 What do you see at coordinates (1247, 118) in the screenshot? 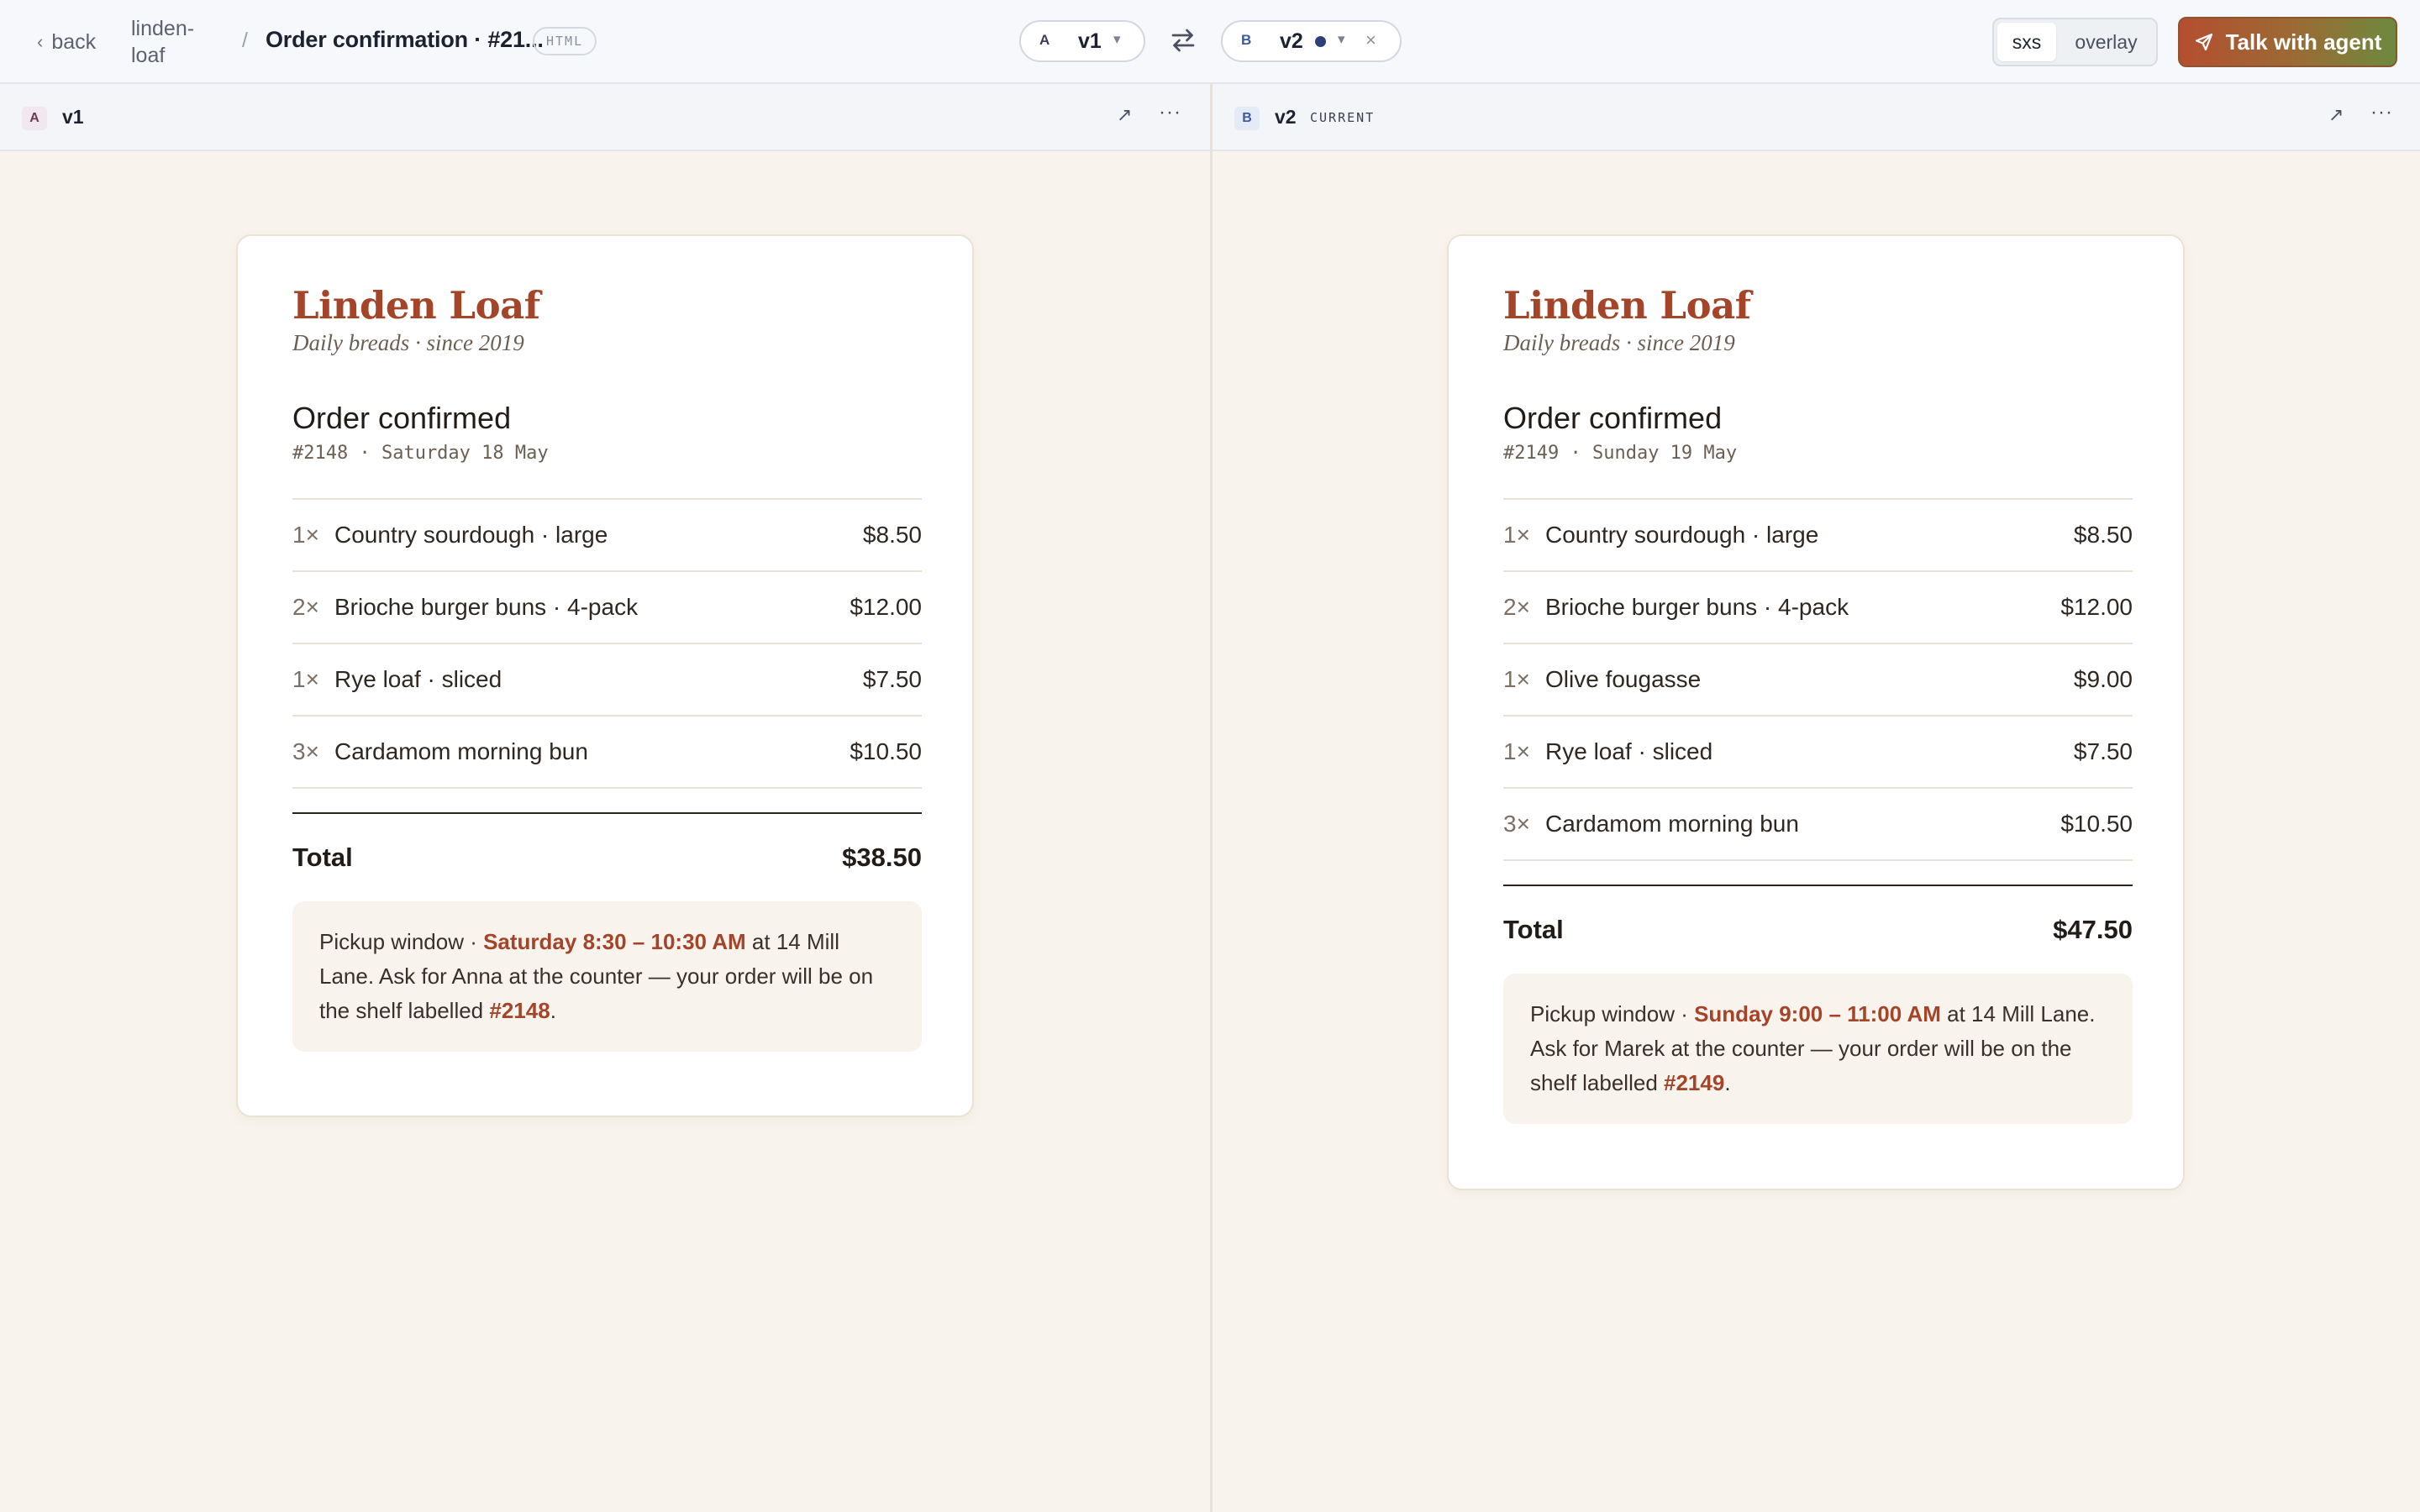
I see `pane-b-badge: B` at bounding box center [1247, 118].